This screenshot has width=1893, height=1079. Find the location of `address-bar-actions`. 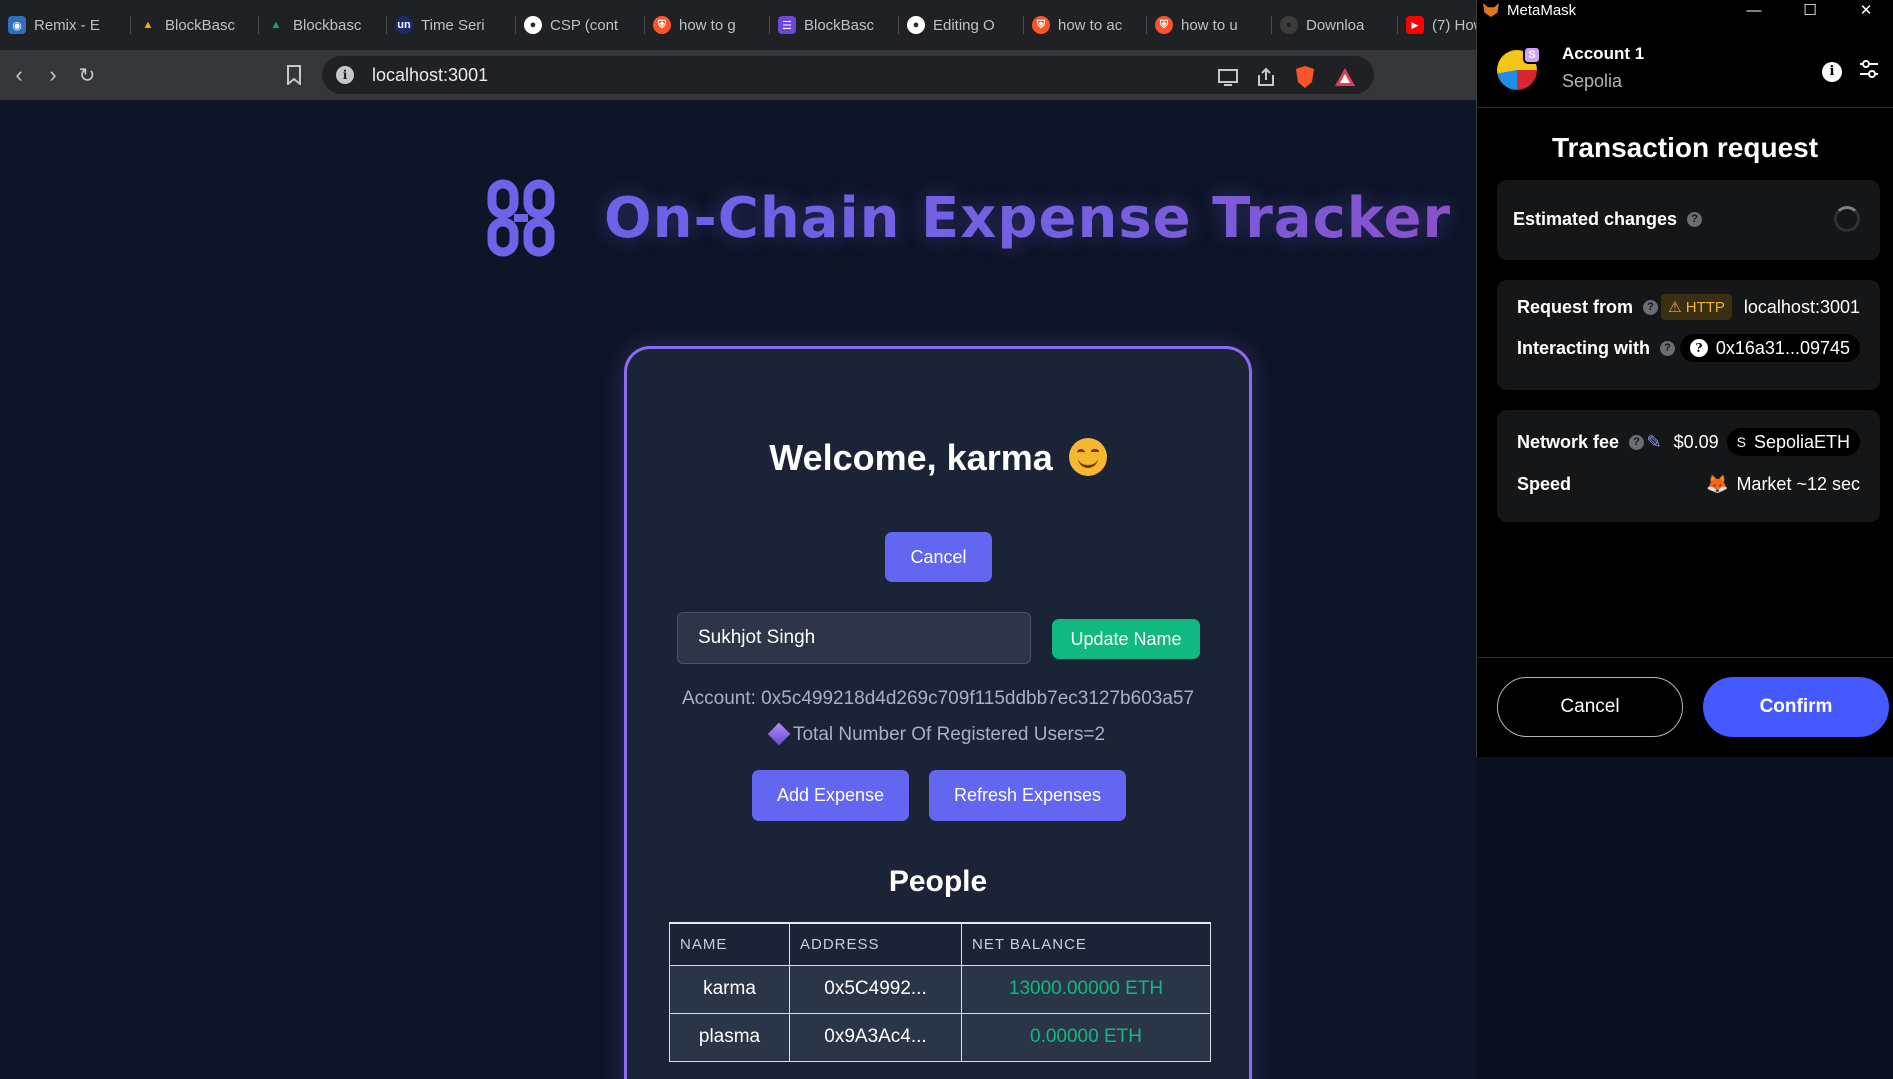

address-bar-actions is located at coordinates (1287, 79).